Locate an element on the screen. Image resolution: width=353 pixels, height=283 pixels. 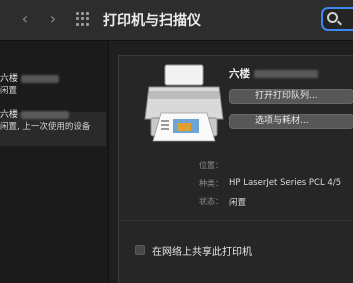
search-icon is located at coordinates (332, 17).